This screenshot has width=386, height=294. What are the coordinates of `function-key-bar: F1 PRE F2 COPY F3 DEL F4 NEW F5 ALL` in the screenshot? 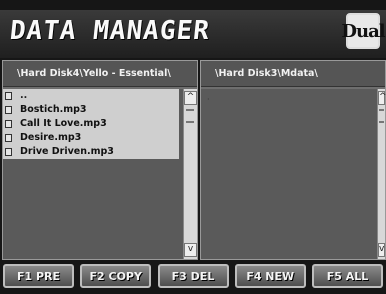 It's located at (193, 279).